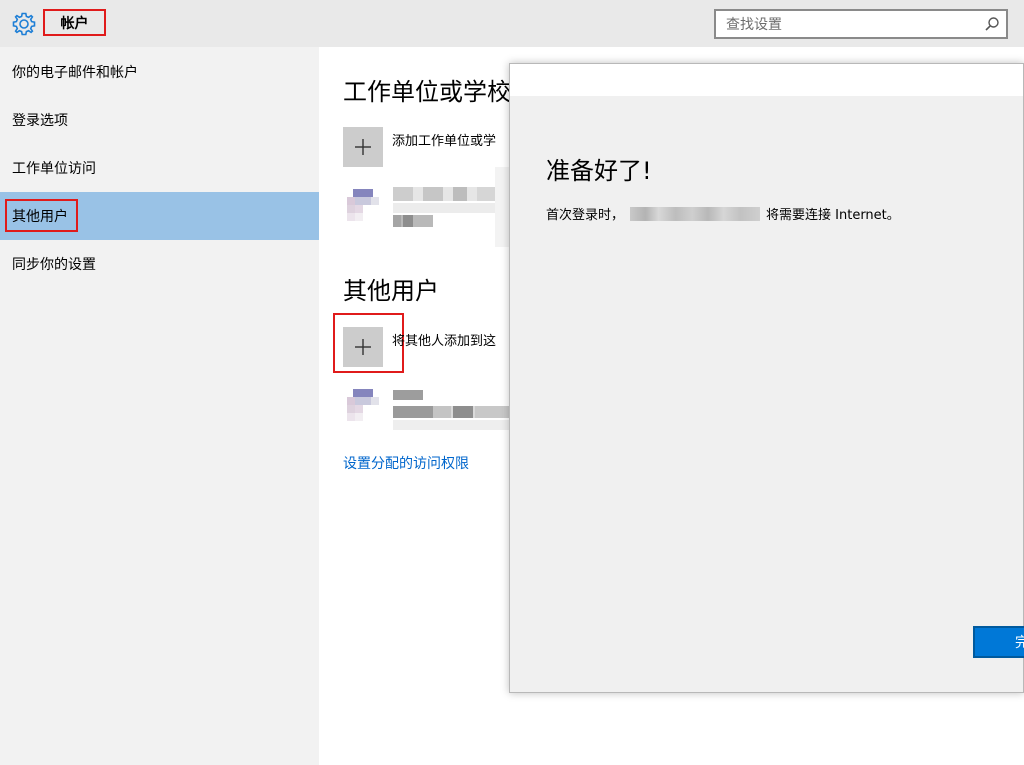  What do you see at coordinates (992, 24) in the screenshot?
I see `search-icon` at bounding box center [992, 24].